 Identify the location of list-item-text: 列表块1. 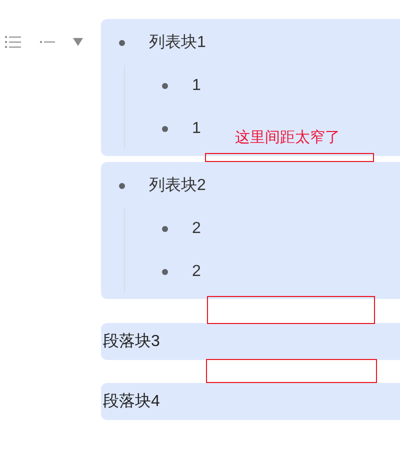
(177, 42).